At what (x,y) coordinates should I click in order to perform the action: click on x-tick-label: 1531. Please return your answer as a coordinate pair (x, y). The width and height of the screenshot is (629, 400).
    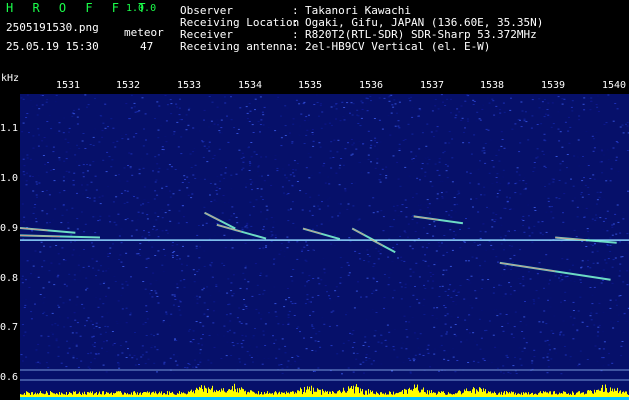
    Looking at the image, I should click on (68, 85).